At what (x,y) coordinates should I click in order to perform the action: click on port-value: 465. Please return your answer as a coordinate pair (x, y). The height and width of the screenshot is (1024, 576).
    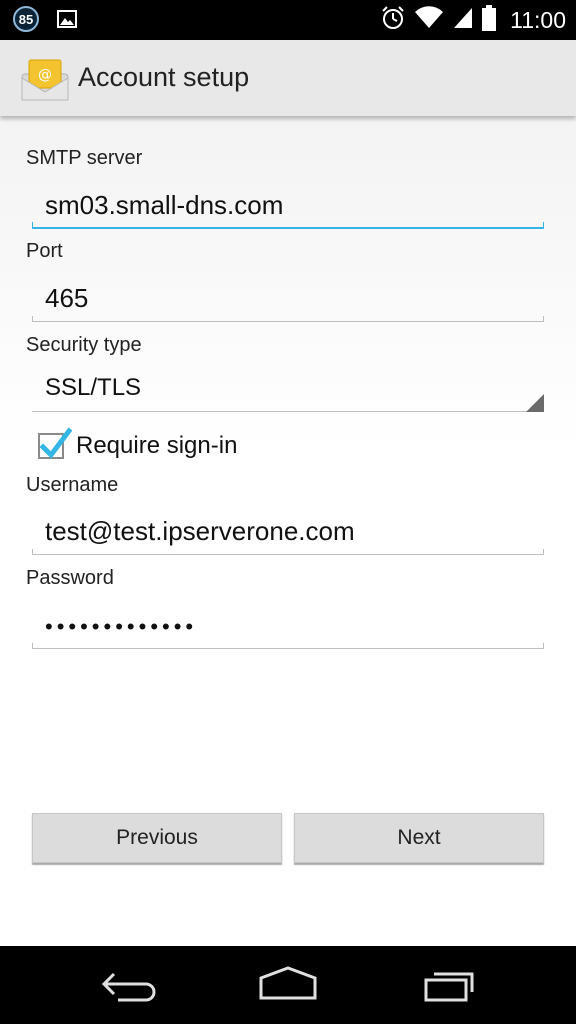
    Looking at the image, I should click on (67, 298).